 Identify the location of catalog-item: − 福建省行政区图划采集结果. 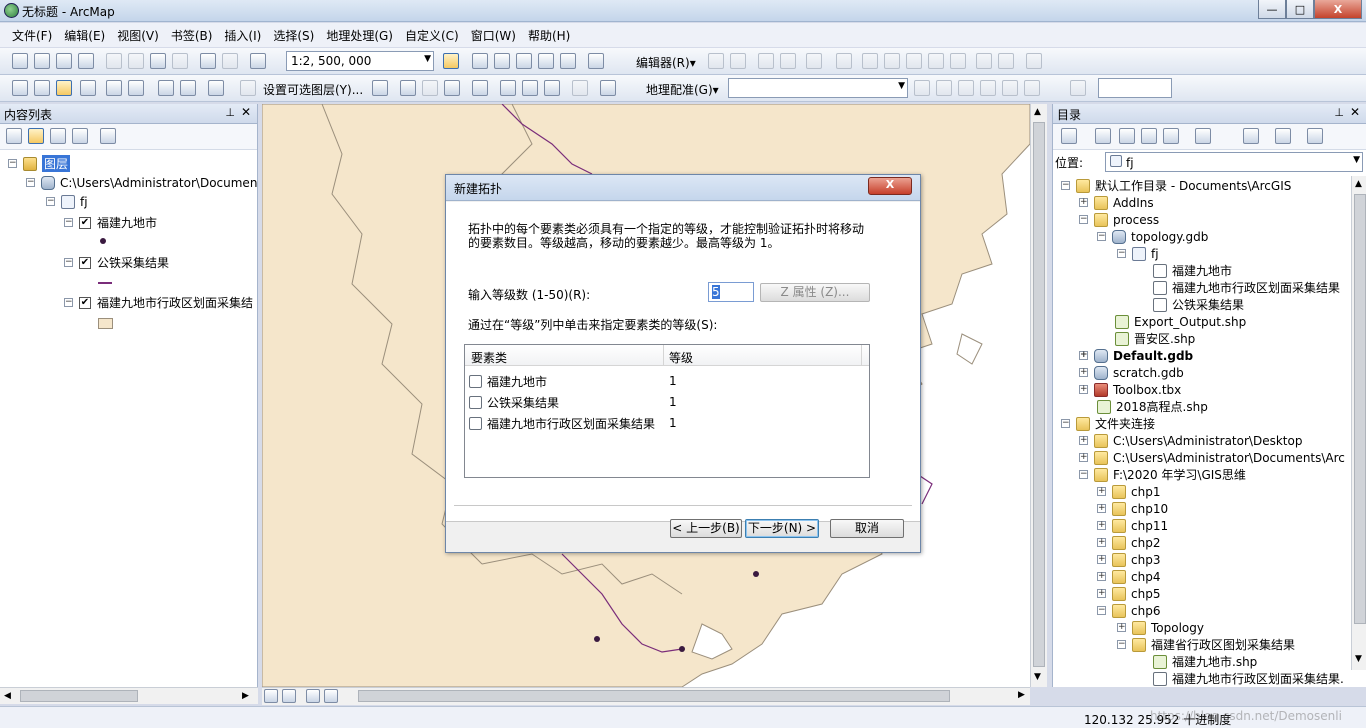
(1206, 644).